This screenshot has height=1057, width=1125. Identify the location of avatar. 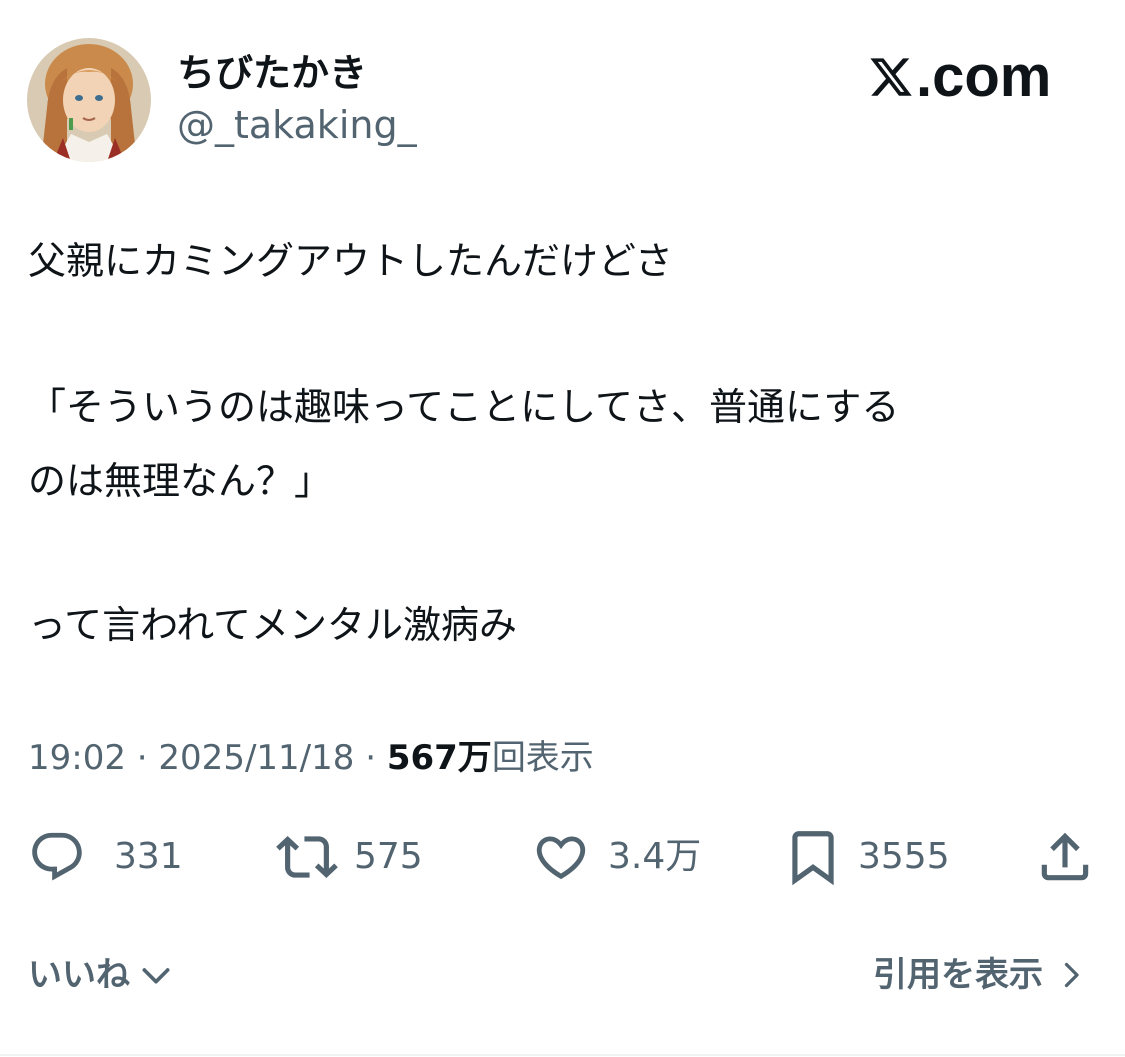
(89, 100).